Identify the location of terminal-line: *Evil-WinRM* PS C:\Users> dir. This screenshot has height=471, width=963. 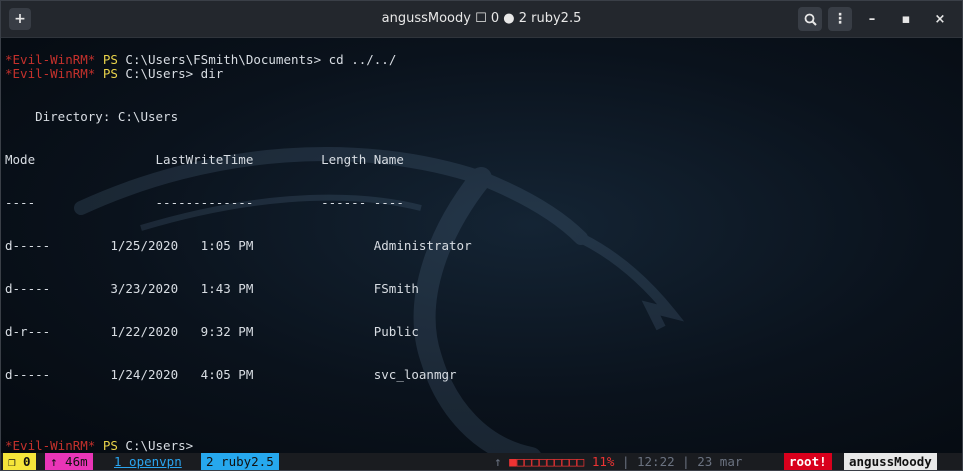
(114, 73).